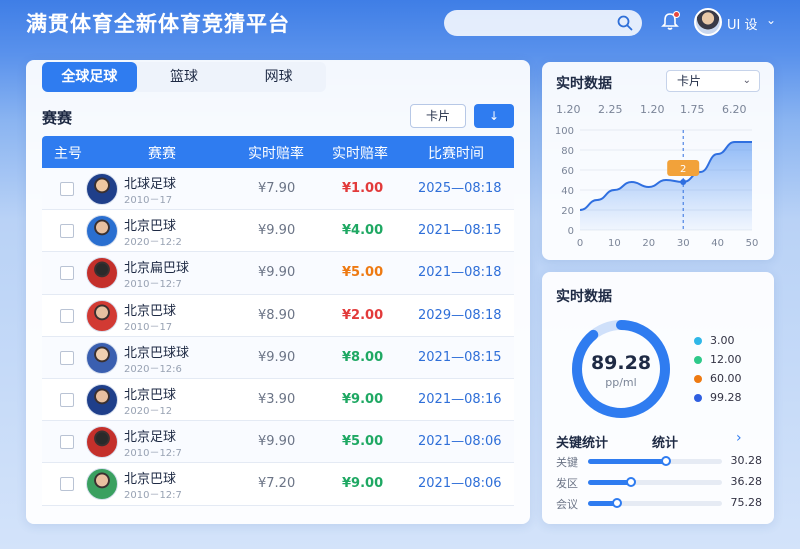  Describe the element at coordinates (362, 315) in the screenshot. I see `live-odds-value: ¥2.00` at that location.